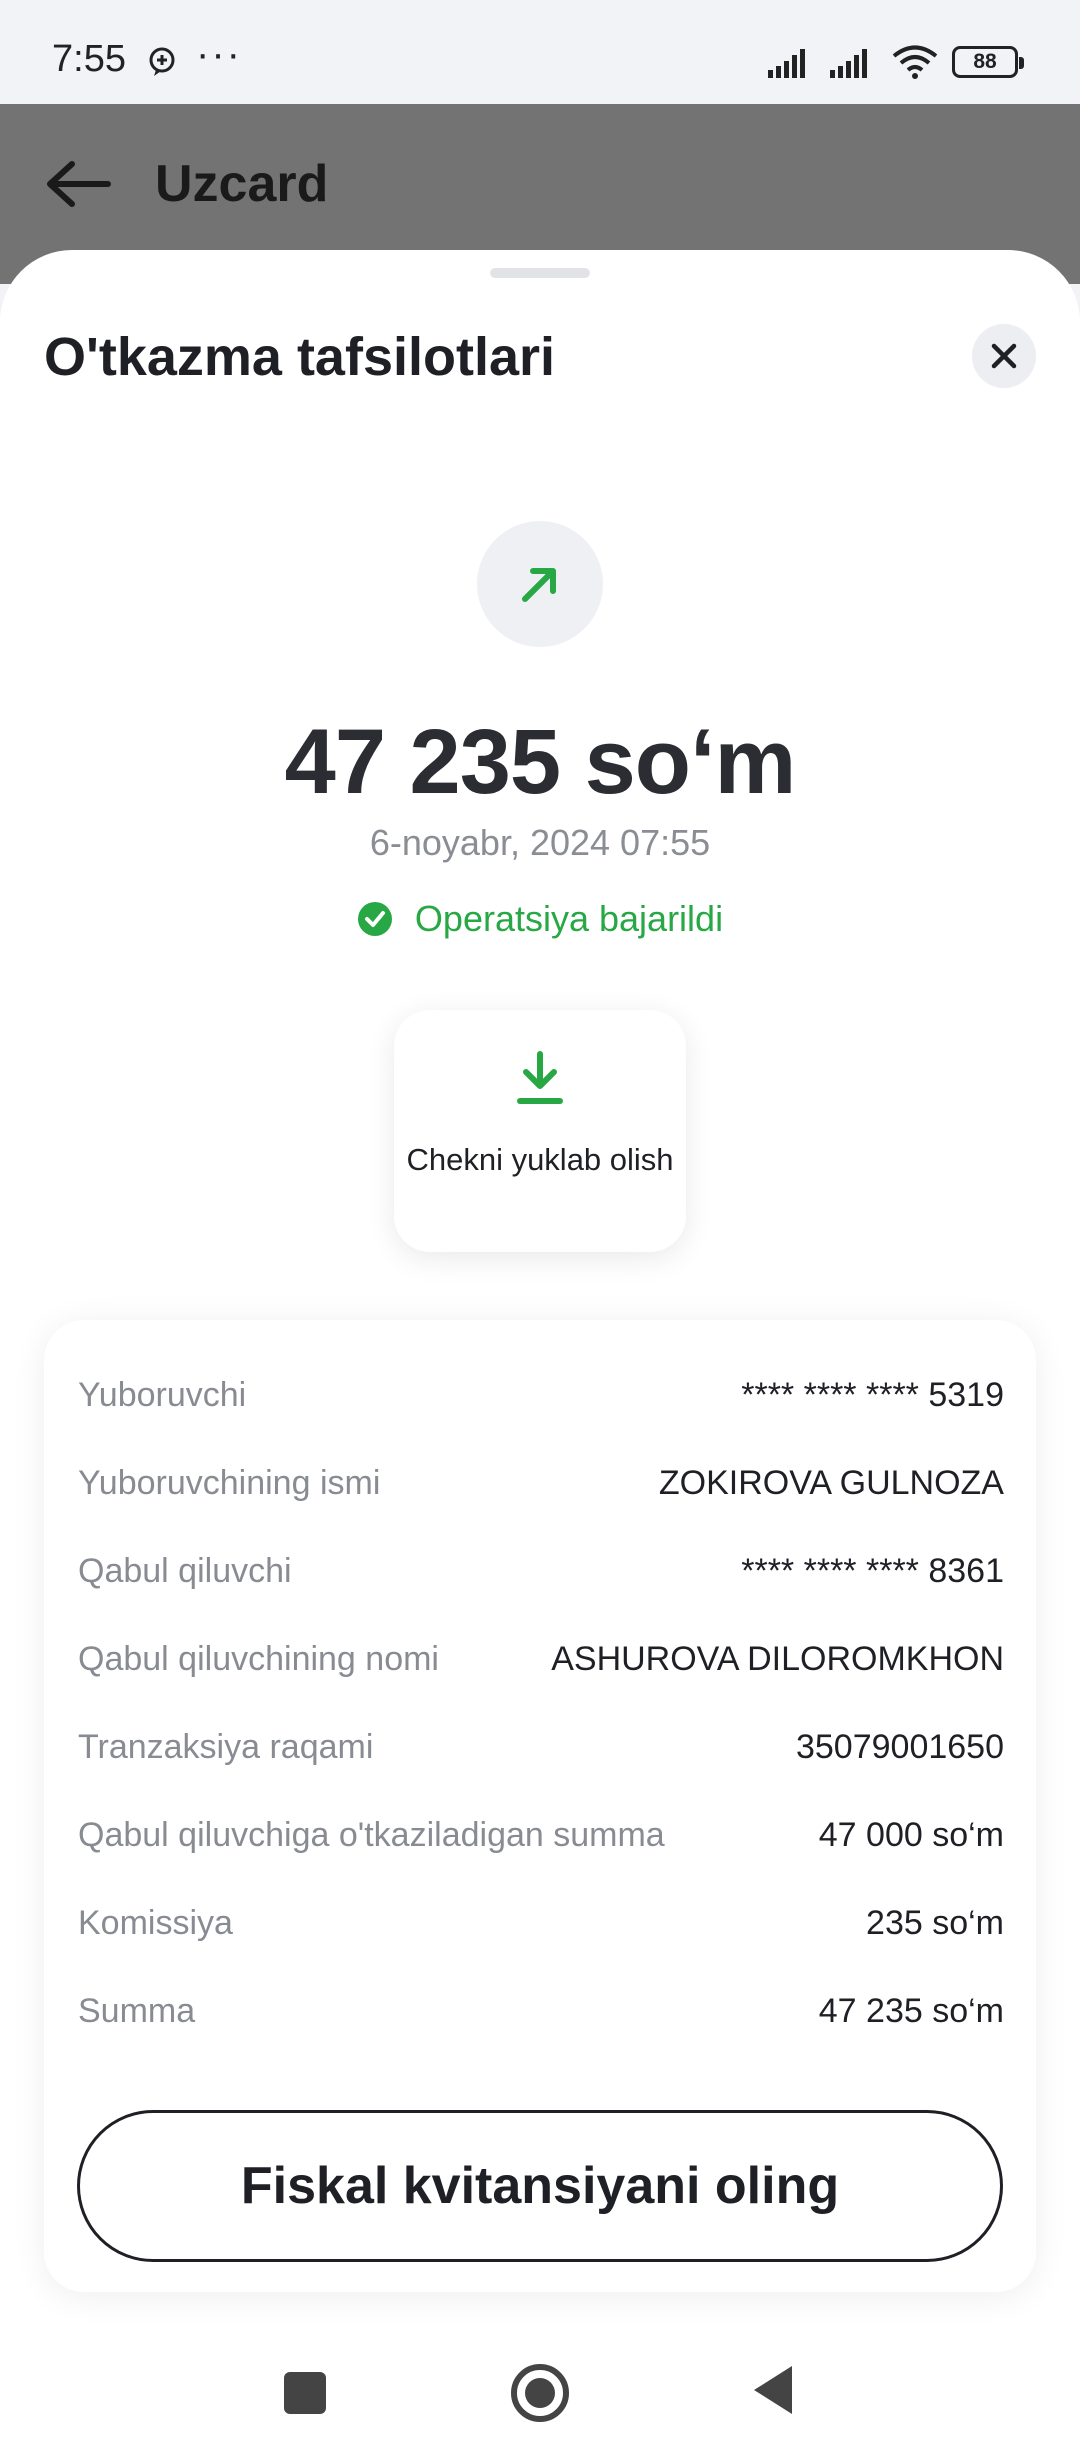  I want to click on detail-row-sender-card: Yuboruvchi **** **** **** 5319, so click(541, 1395).